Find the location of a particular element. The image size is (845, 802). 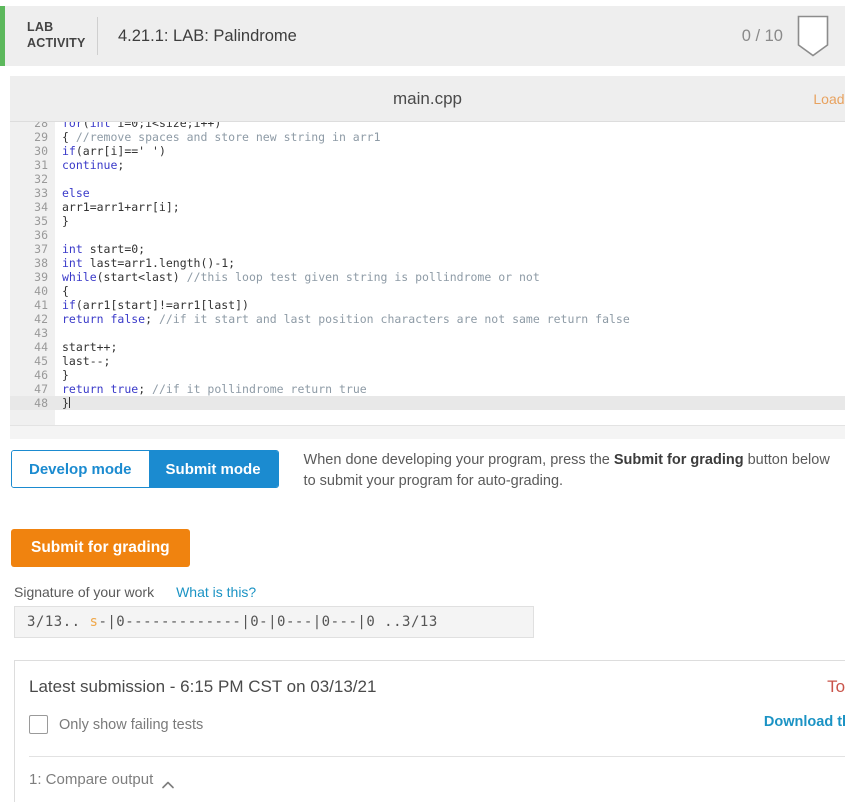

download-submission-link: Download this is located at coordinates (804, 722).